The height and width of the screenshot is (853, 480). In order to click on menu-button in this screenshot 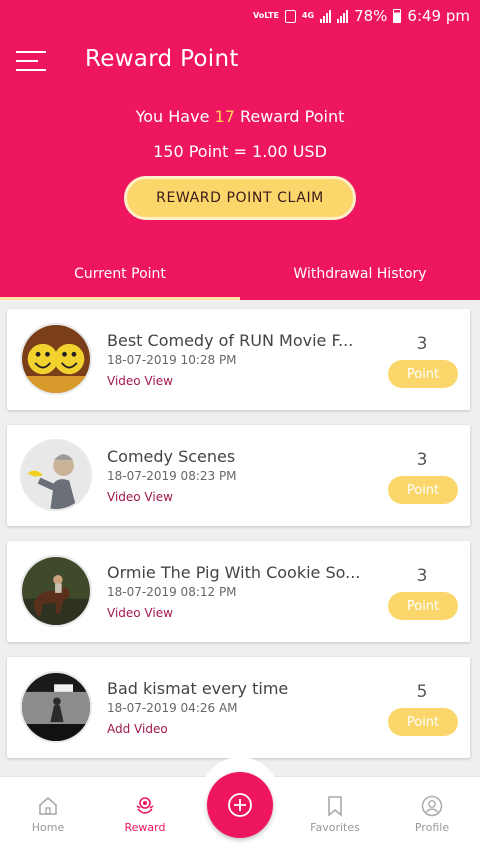, I will do `click(32, 61)`.